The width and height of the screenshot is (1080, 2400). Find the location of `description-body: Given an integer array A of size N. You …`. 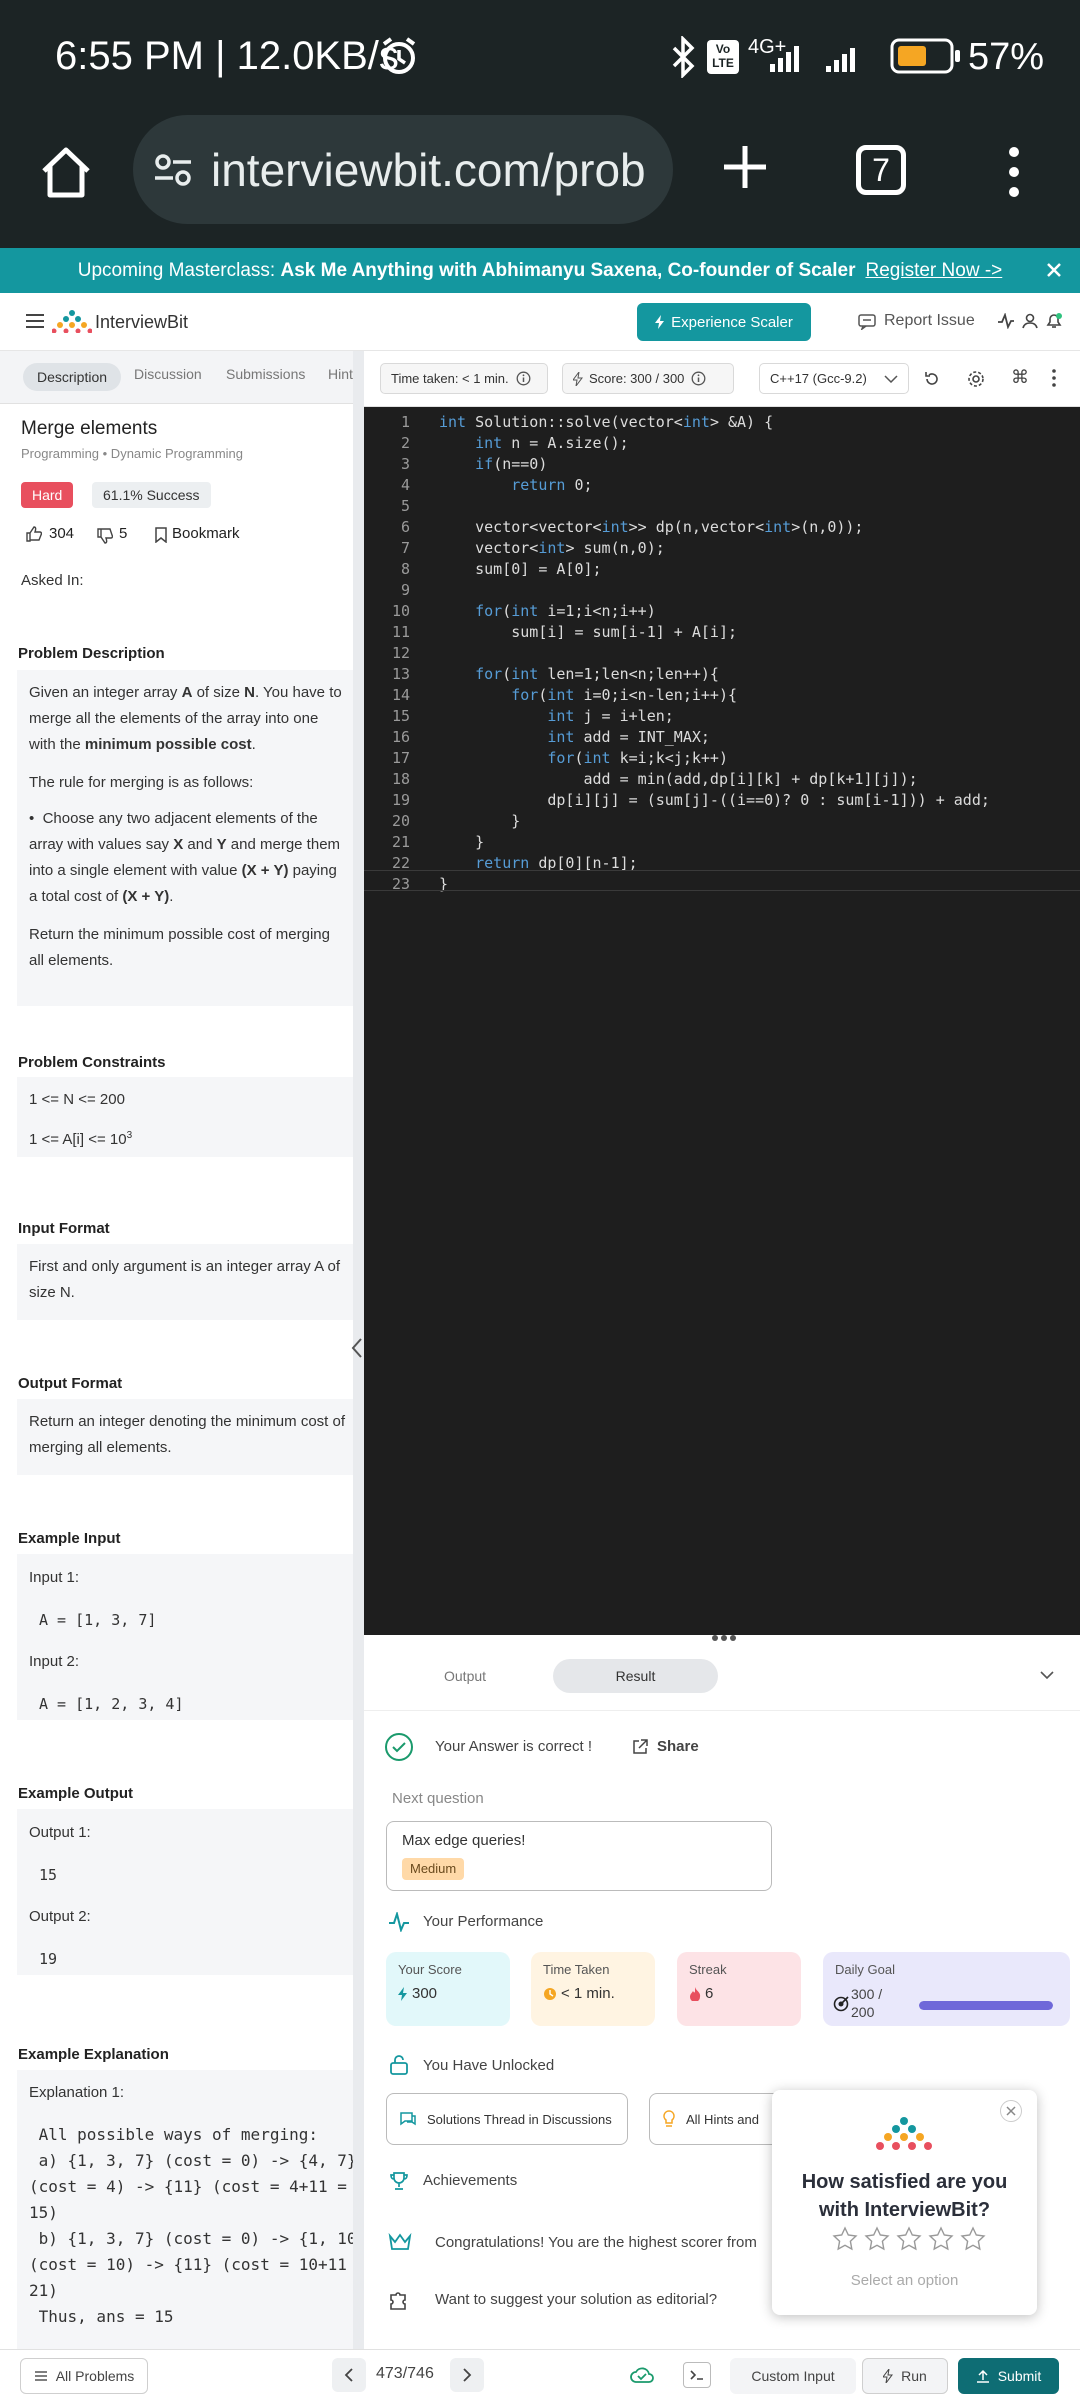

description-body: Given an integer array A of size N. You … is located at coordinates (185, 838).